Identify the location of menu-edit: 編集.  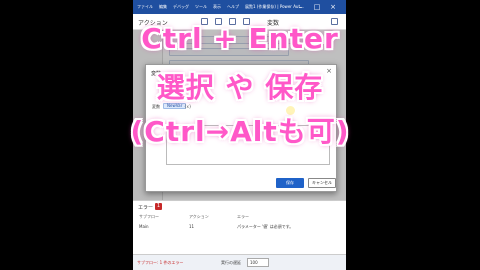
(163, 7).